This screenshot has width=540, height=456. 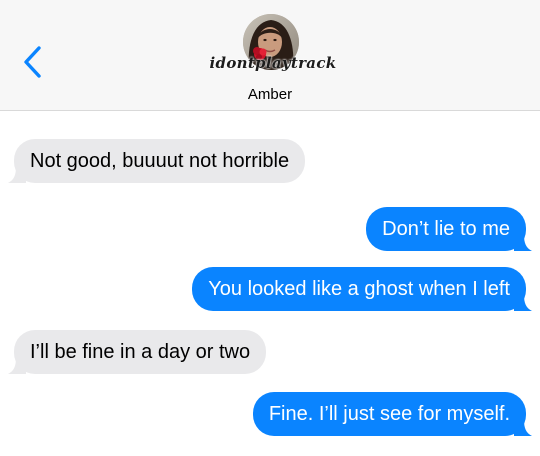 I want to click on message-text: Don’t lie to me, so click(x=446, y=229).